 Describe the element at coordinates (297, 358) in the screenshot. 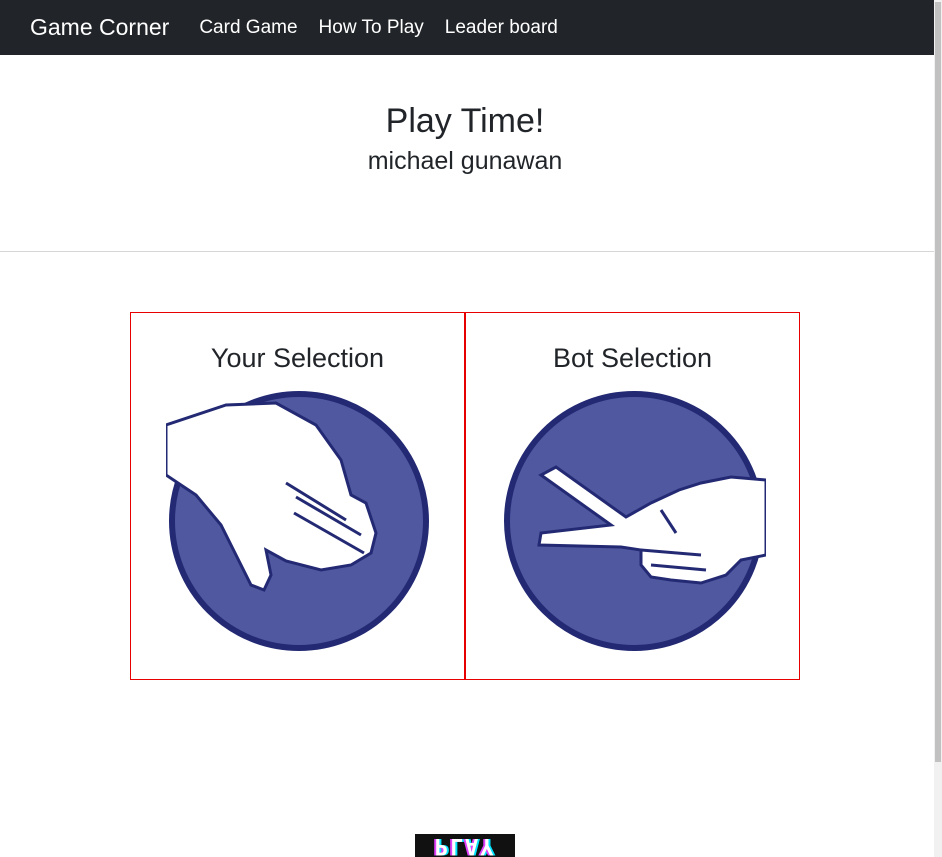

I see `your-selection-title: Your Selection` at that location.